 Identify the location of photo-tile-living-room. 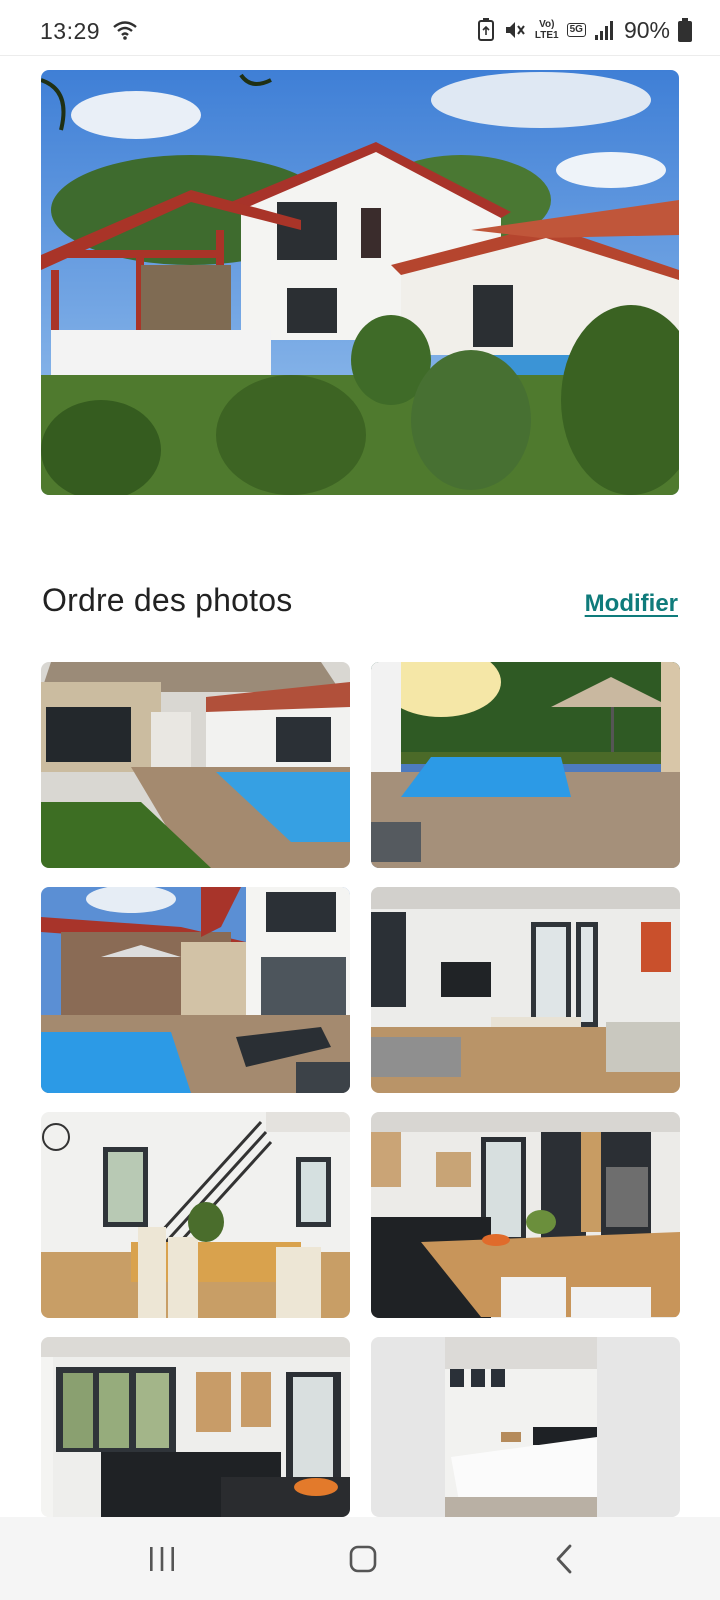
(525, 990).